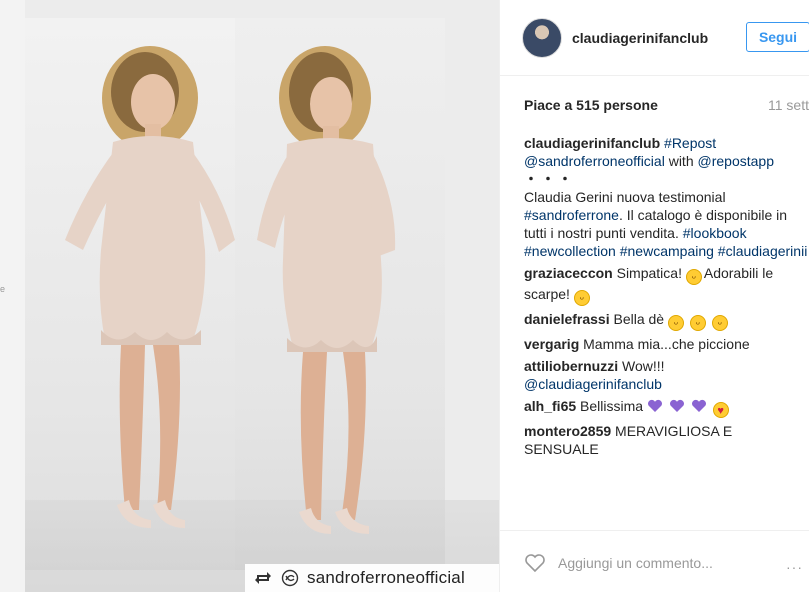 The width and height of the screenshot is (809, 592). I want to click on grinning-emoji-icon: ᵕ, so click(693, 277).